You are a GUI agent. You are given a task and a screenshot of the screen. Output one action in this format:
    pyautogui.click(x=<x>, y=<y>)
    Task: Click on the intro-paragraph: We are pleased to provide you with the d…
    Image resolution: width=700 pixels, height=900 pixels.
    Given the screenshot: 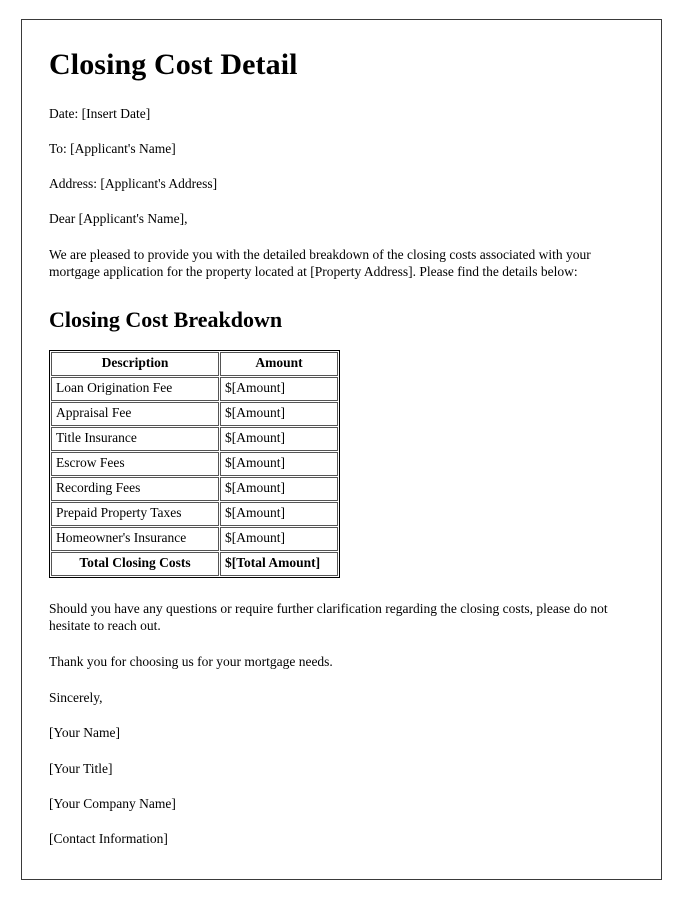 What is the action you would take?
    pyautogui.click(x=320, y=263)
    